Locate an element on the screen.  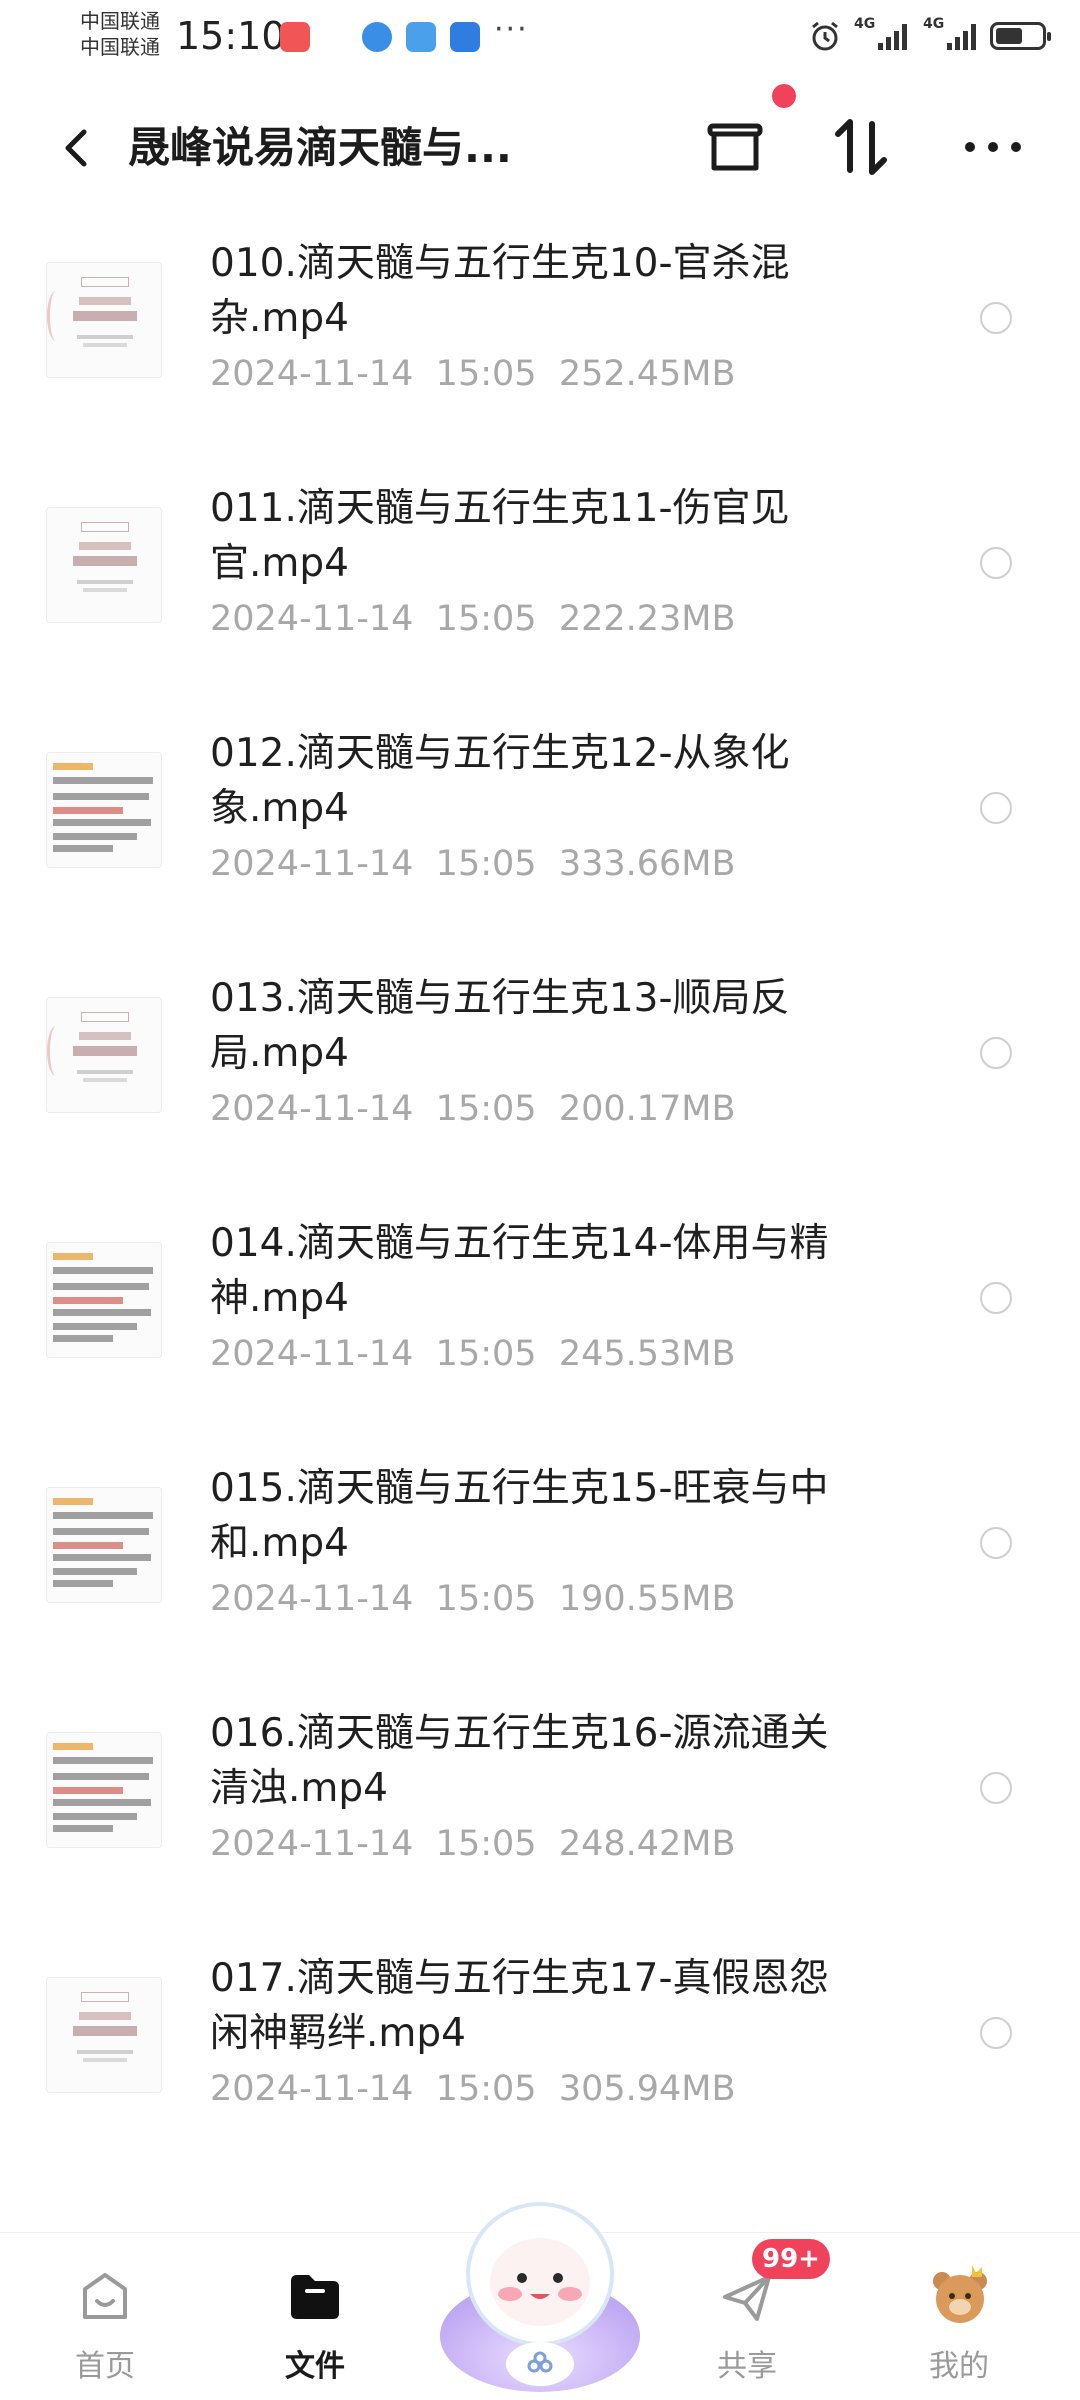
file-name: 011.滴天髓与五行生克11-伤官见官.mp4 is located at coordinates (500, 536).